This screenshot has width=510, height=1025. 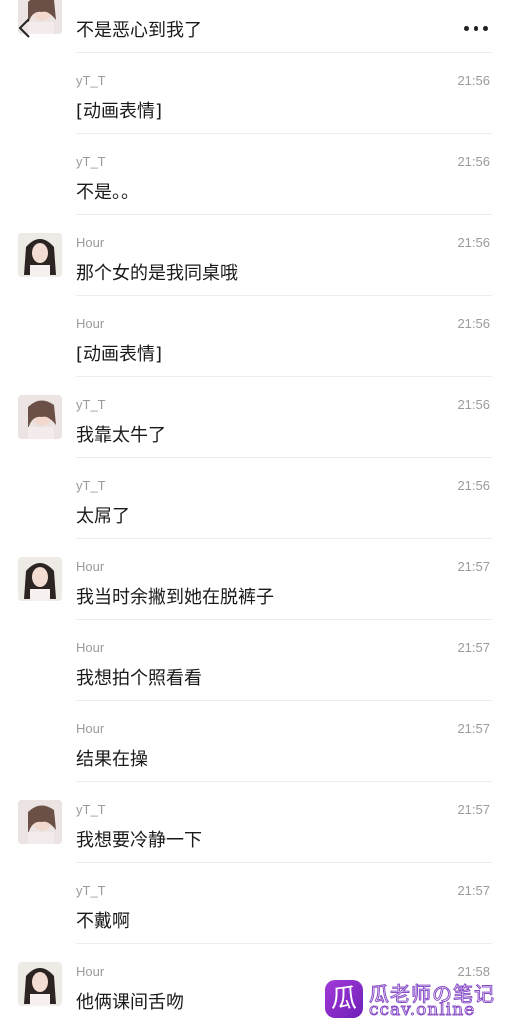 I want to click on chat-message-row: yT_T 21:56 我靠太牛了, so click(x=255, y=417).